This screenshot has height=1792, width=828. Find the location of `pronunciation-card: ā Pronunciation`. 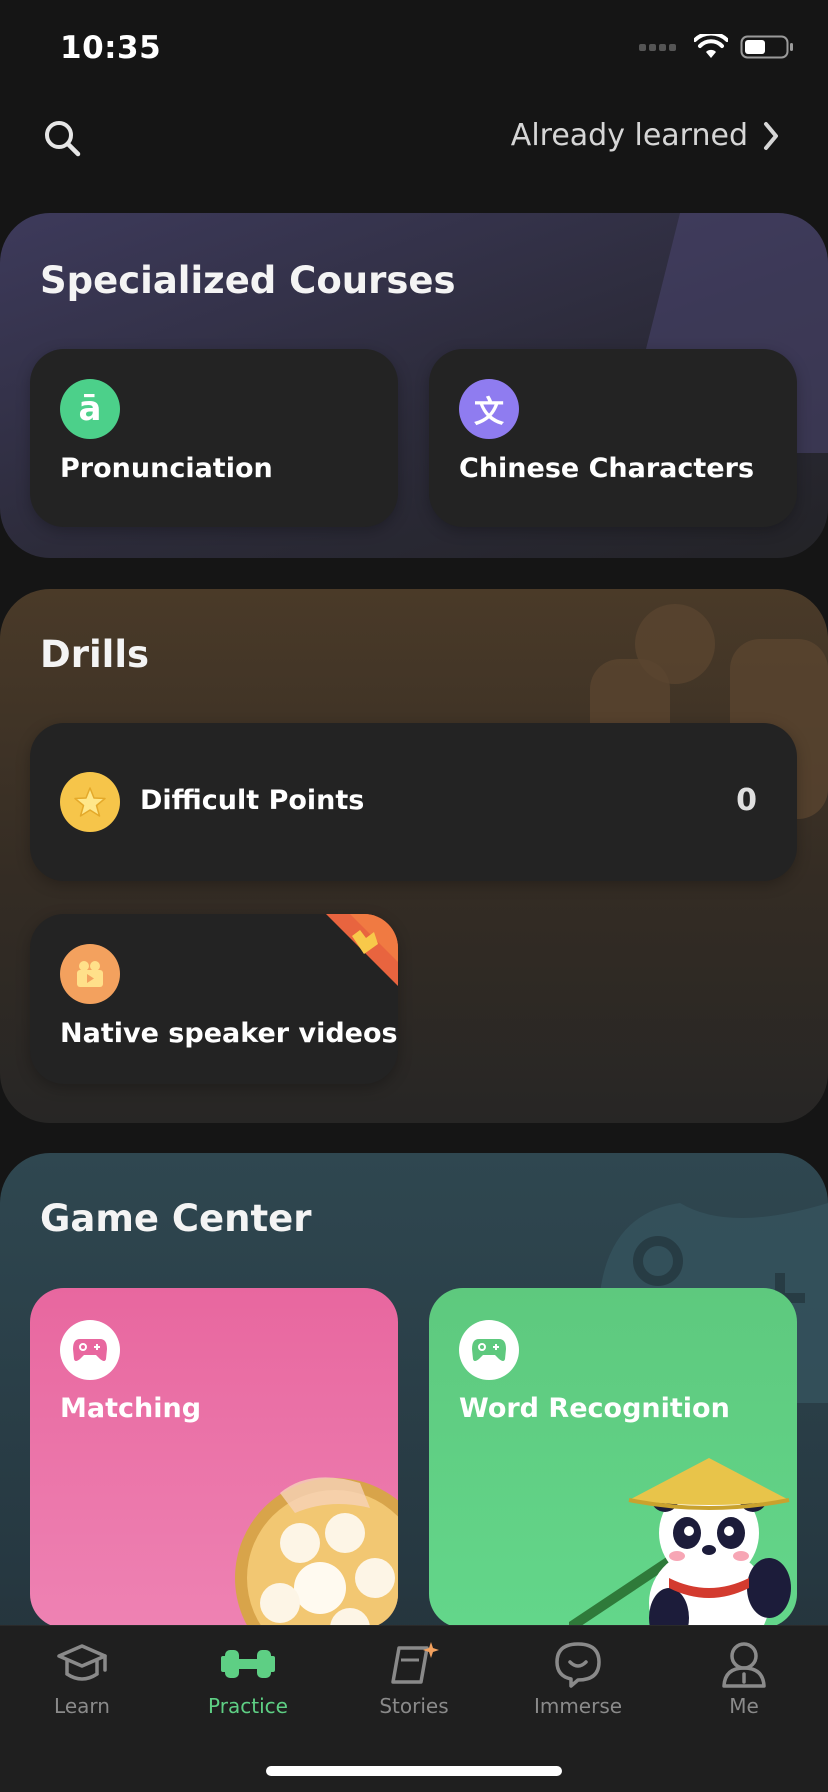

pronunciation-card: ā Pronunciation is located at coordinates (214, 438).